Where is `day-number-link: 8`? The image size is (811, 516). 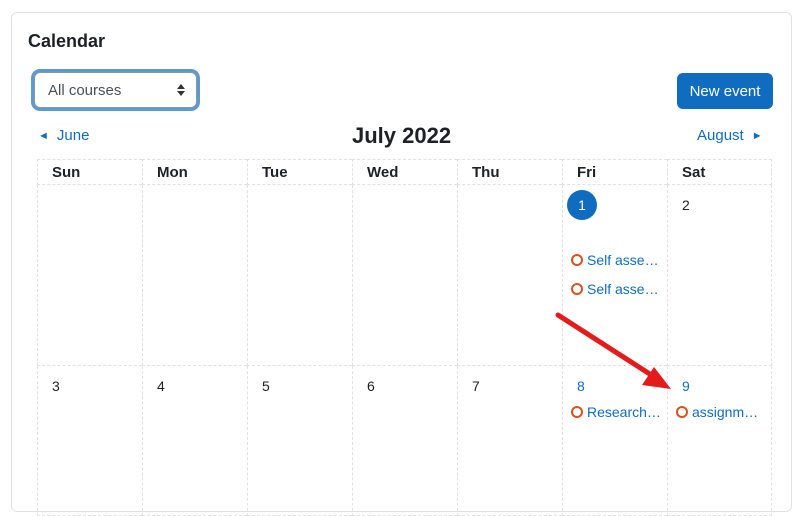
day-number-link: 8 is located at coordinates (581, 386).